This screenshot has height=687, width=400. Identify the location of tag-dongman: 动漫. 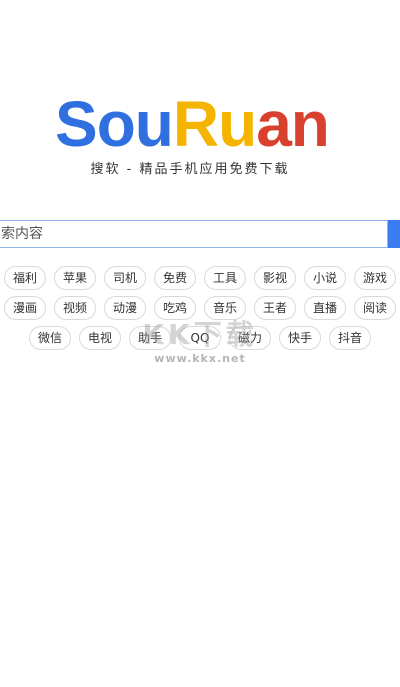
(125, 308).